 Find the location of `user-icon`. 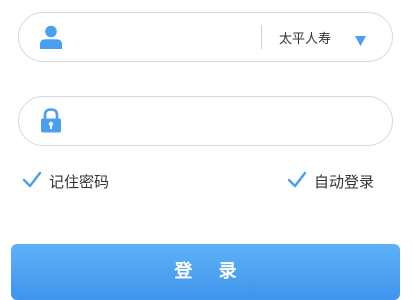

user-icon is located at coordinates (51, 37).